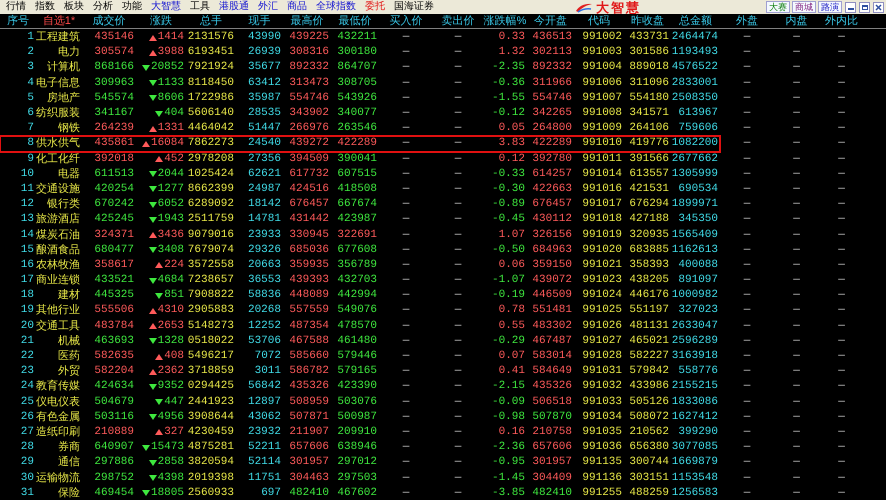  I want to click on column-header: 涨跌, so click(161, 21).